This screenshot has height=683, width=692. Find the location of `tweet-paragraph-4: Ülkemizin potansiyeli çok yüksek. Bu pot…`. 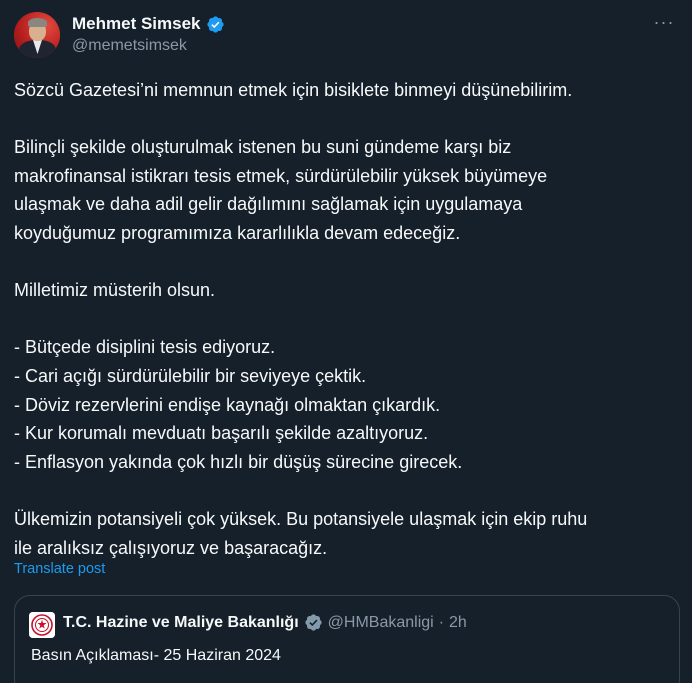

tweet-paragraph-4: Ülkemizin potansiyeli çok yüksek. Bu pot… is located at coordinates (301, 533).